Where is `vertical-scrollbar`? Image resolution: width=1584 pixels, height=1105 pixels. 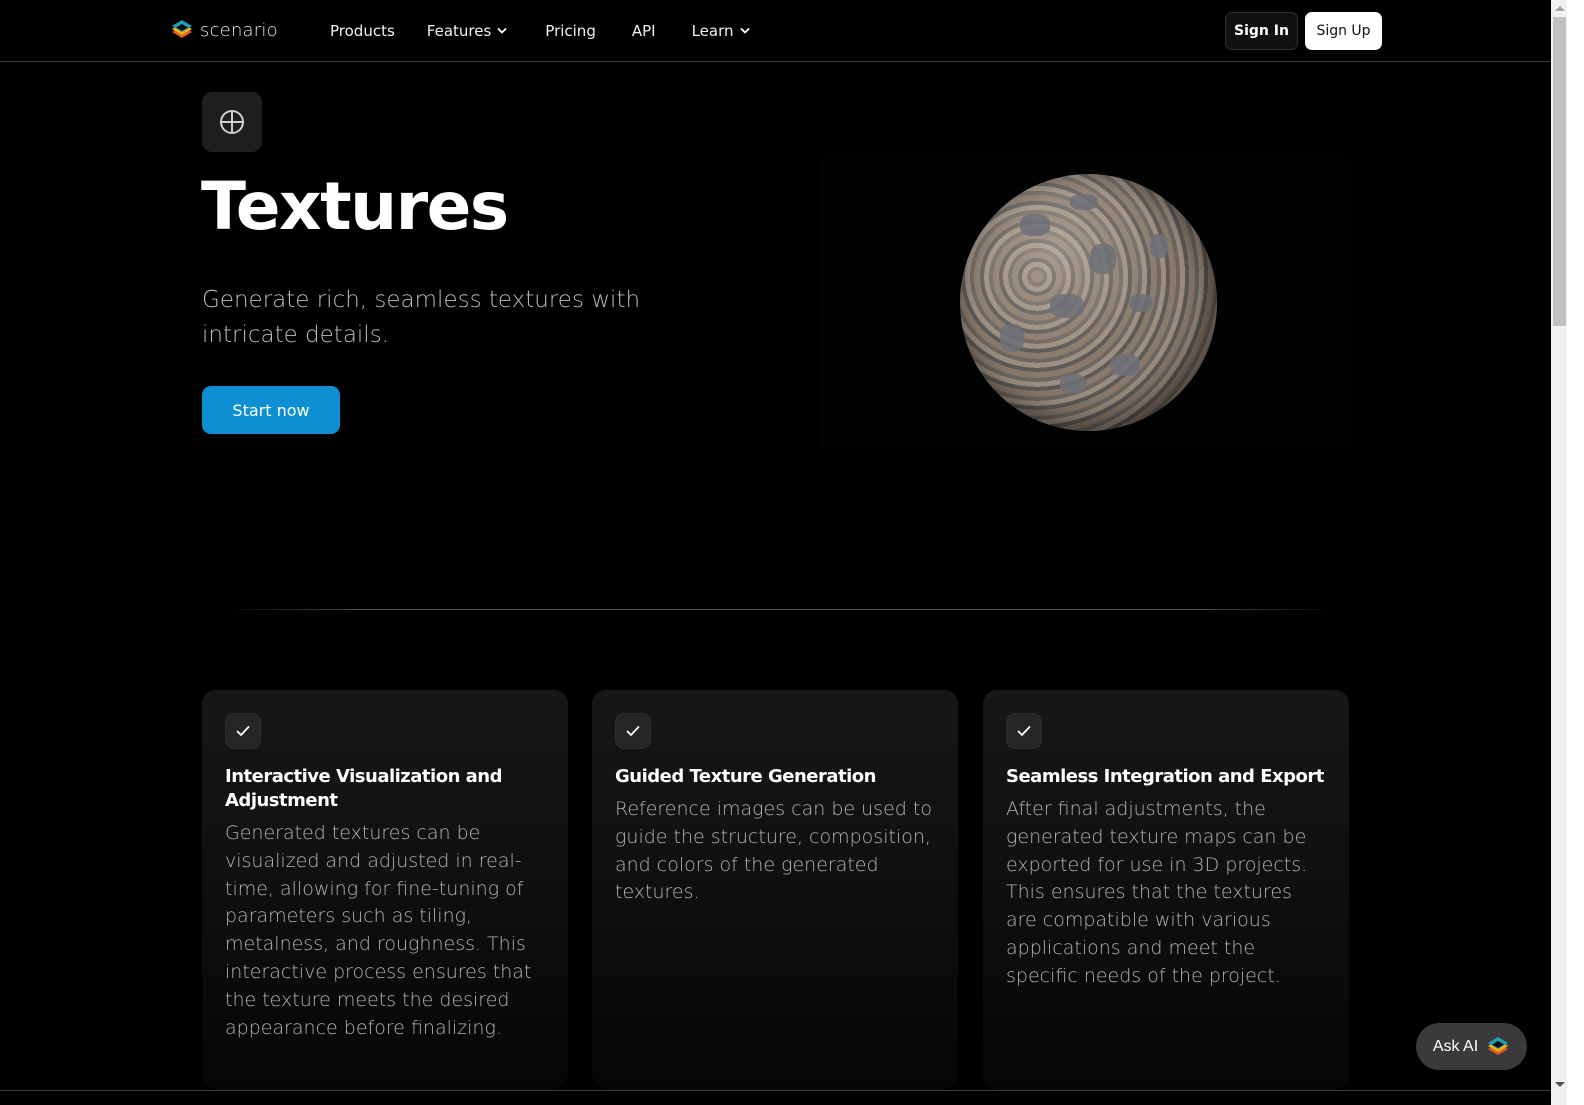 vertical-scrollbar is located at coordinates (1559, 552).